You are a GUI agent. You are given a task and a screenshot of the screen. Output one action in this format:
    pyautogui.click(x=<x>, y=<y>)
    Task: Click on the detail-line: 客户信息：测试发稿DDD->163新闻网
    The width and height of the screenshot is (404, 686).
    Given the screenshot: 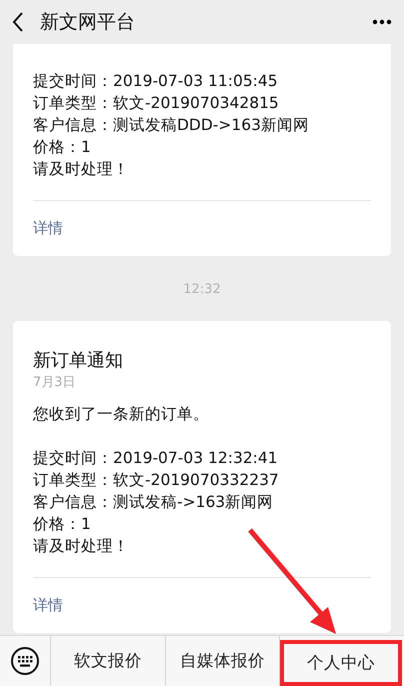 What is the action you would take?
    pyautogui.click(x=171, y=125)
    